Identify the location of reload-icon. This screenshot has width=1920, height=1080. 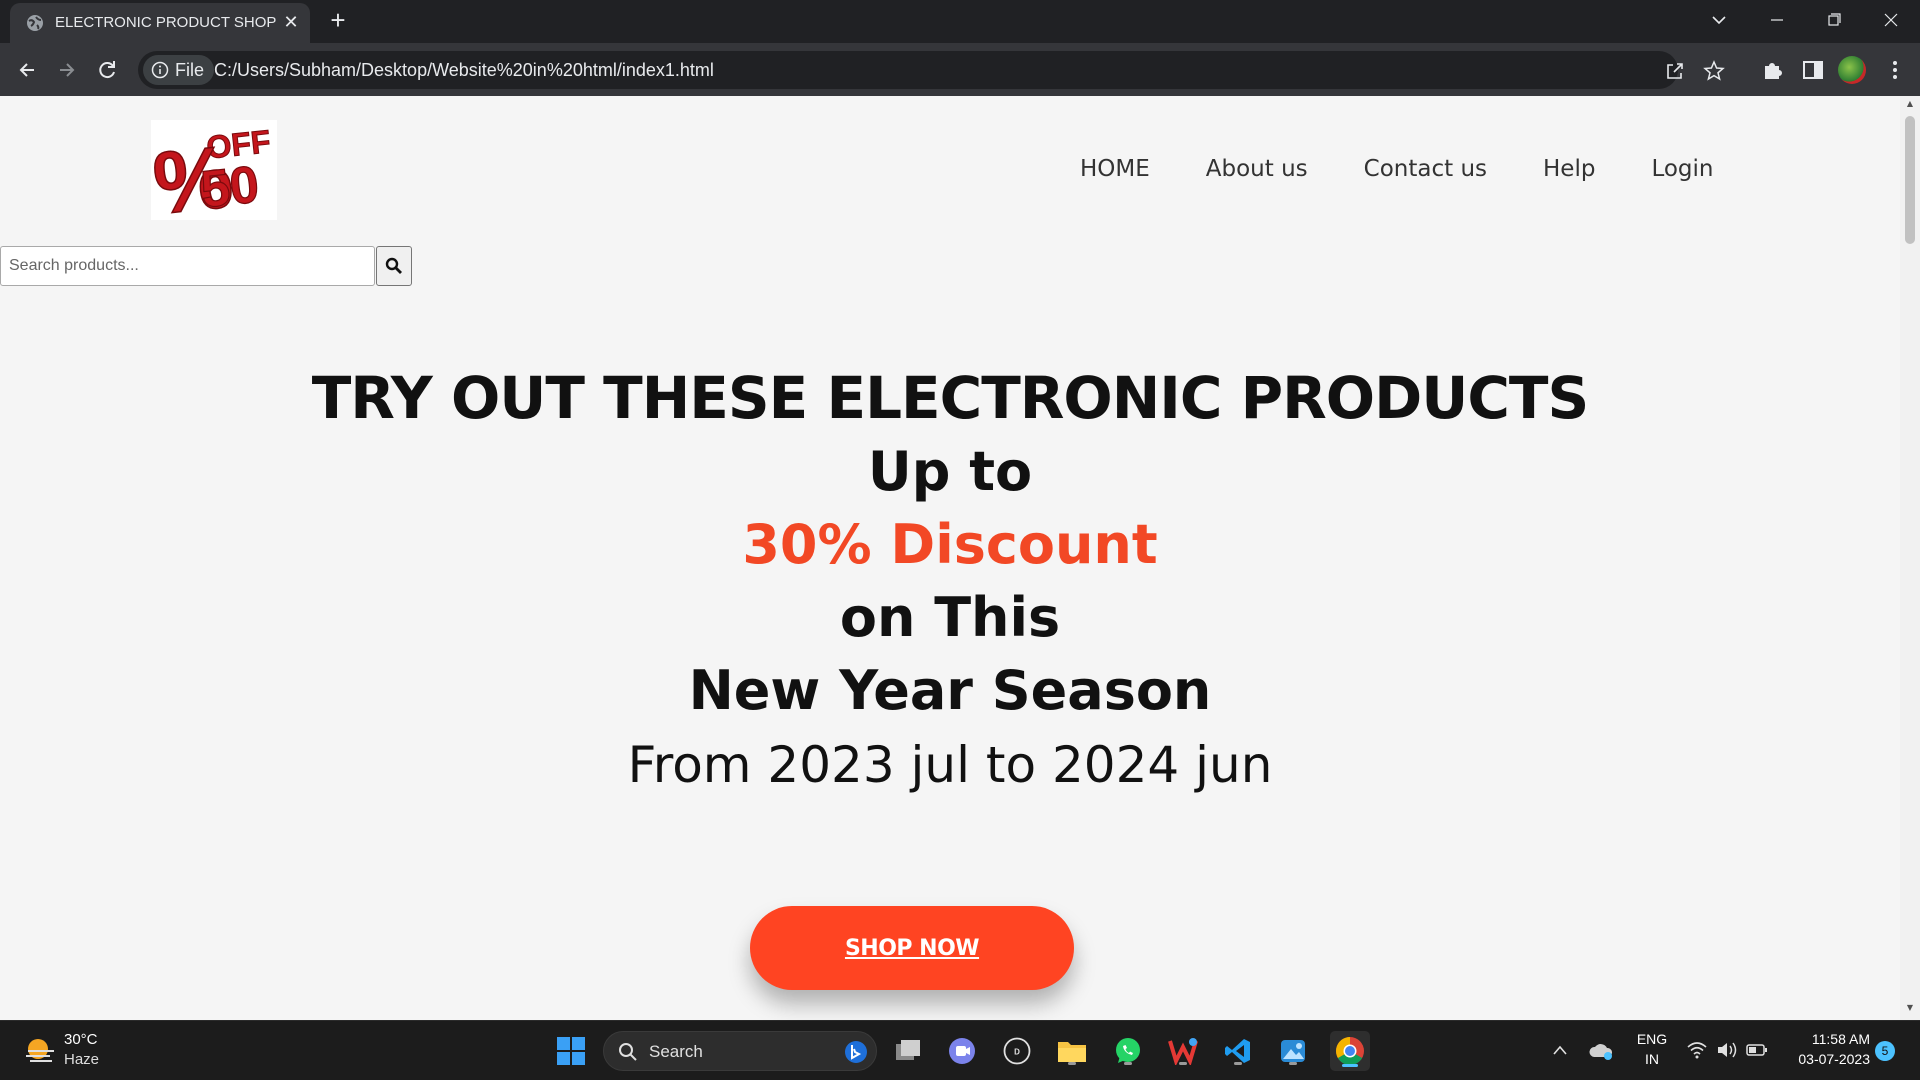
(107, 70).